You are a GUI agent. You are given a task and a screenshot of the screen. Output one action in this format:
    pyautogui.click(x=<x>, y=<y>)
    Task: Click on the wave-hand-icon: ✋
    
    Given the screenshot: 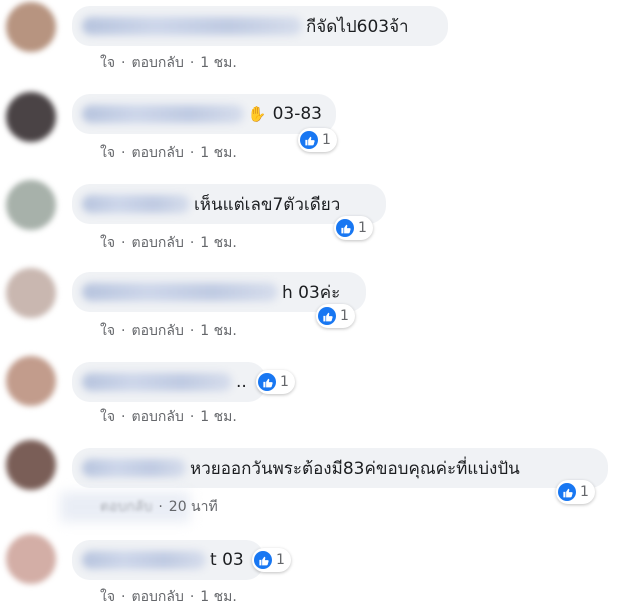 What is the action you would take?
    pyautogui.click(x=257, y=114)
    